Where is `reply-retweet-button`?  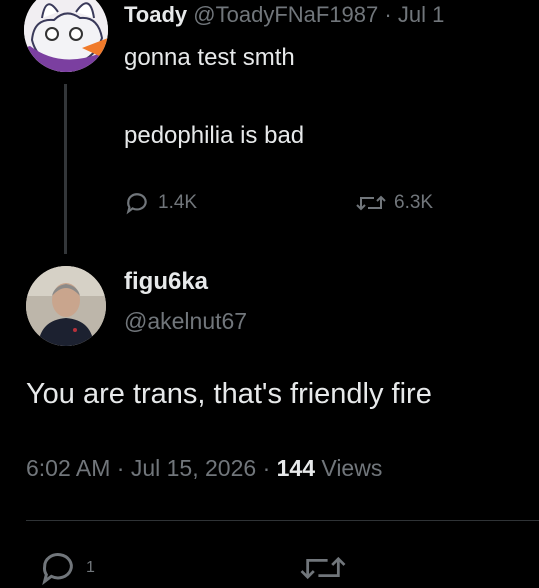
reply-retweet-button is located at coordinates (323, 568).